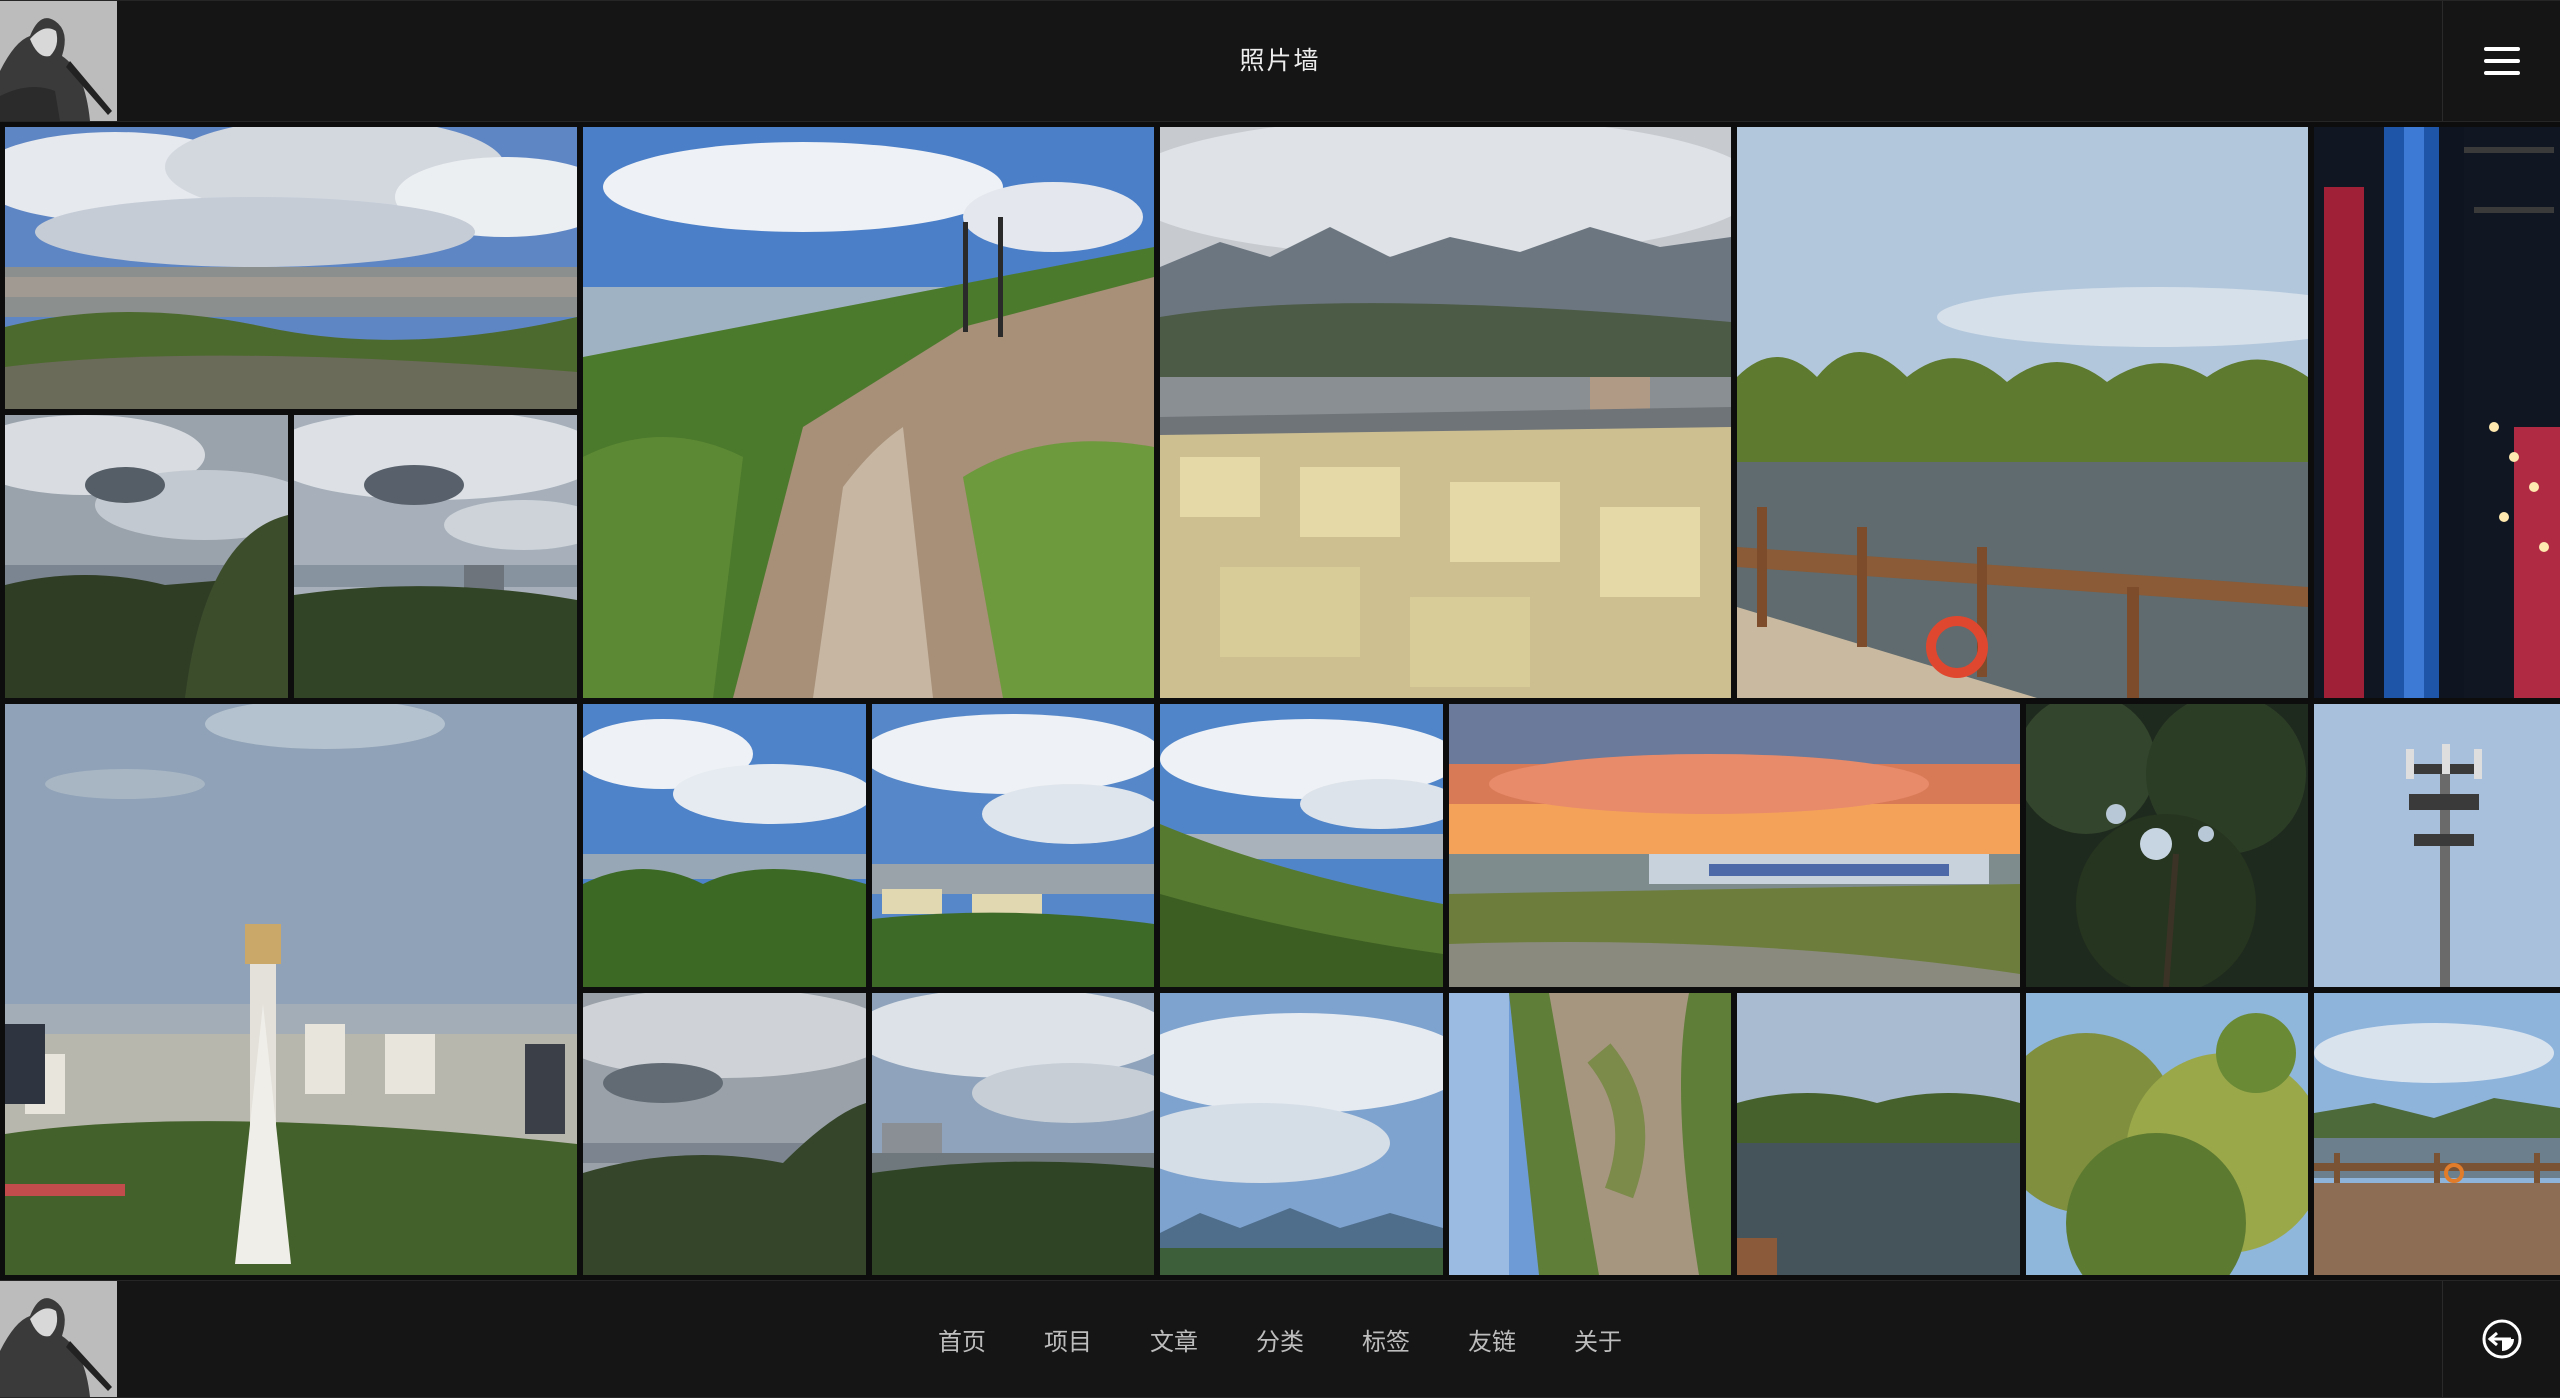  Describe the element at coordinates (1445, 412) in the screenshot. I see `photo-mountain-city` at that location.